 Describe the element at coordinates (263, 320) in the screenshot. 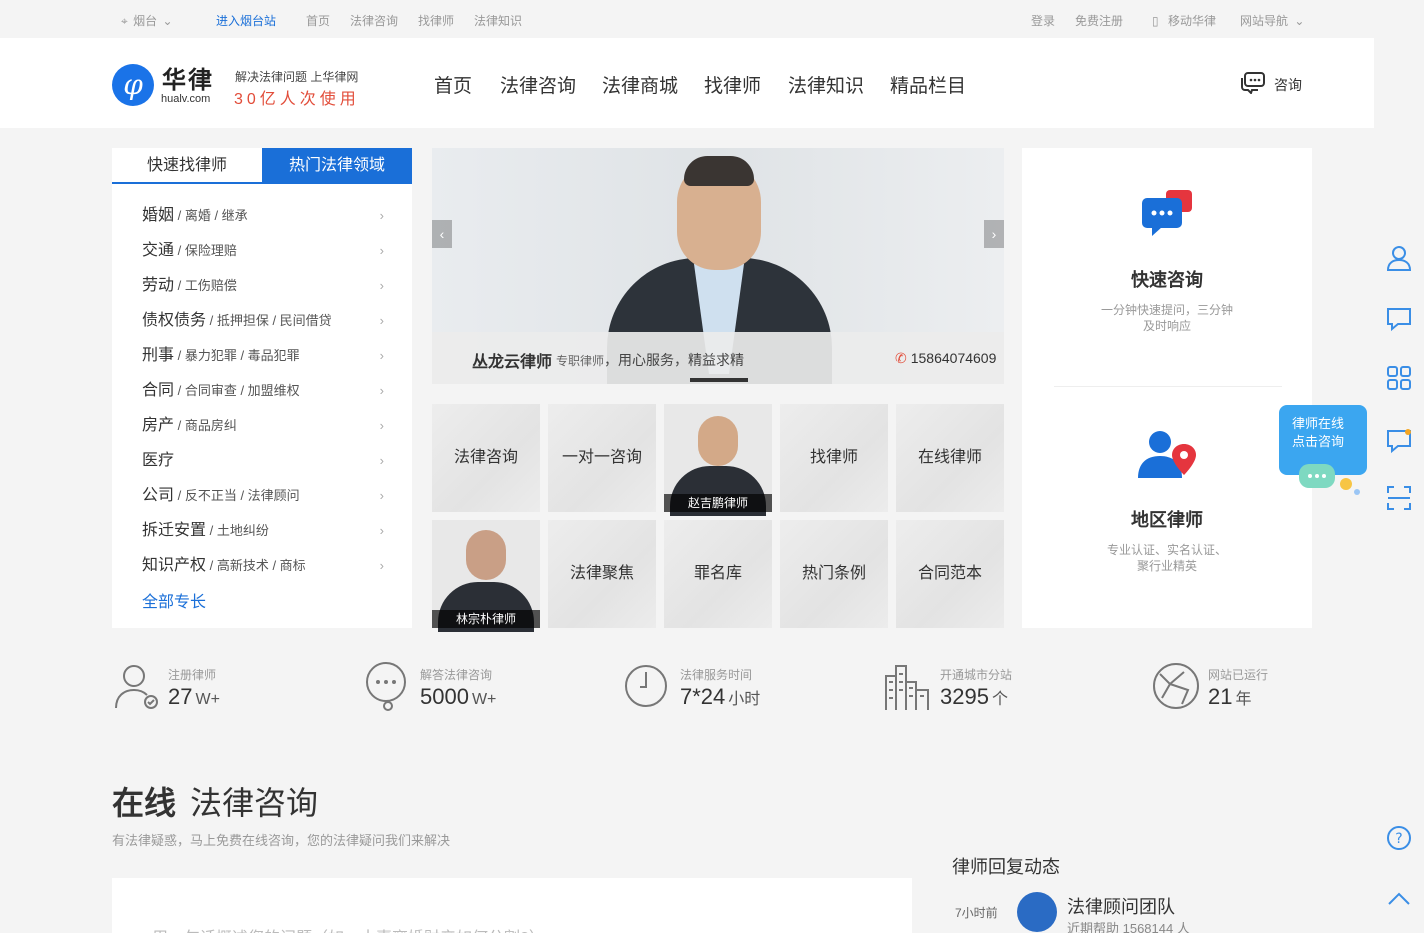

I see `category-item: 债权债务 / 抵押担保 / 民间借贷 ›` at that location.